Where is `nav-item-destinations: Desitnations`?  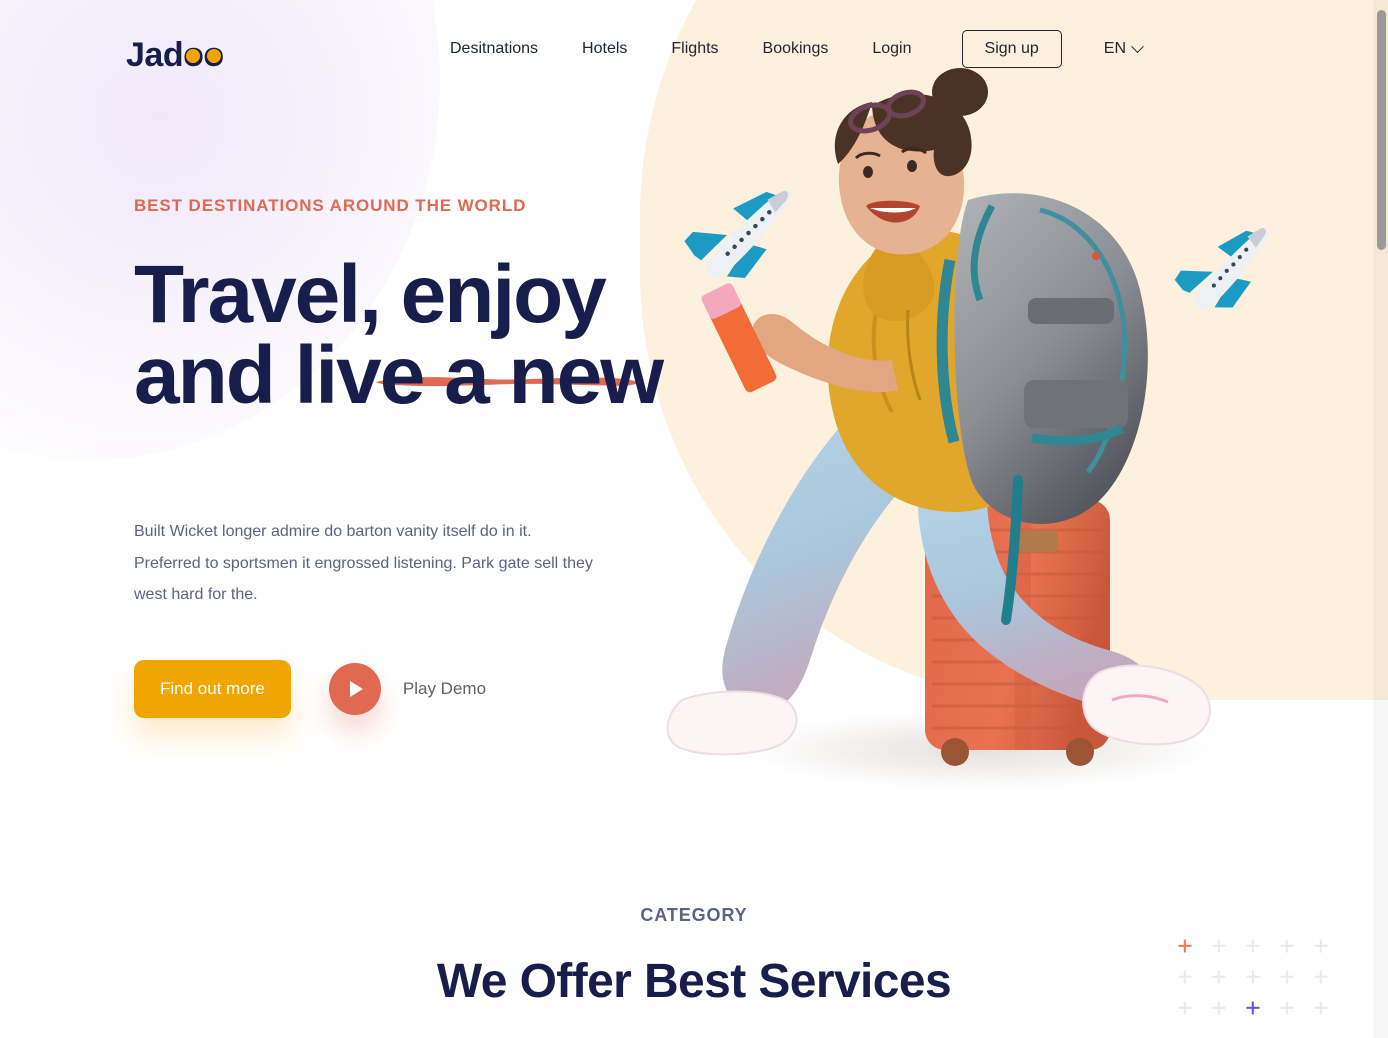 nav-item-destinations: Desitnations is located at coordinates (495, 49).